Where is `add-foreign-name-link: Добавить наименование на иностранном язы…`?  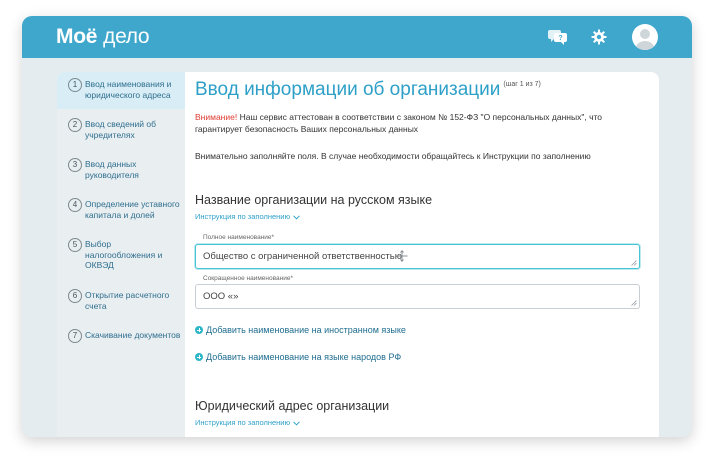
add-foreign-name-link: Добавить наименование на иностранном язы… is located at coordinates (300, 330).